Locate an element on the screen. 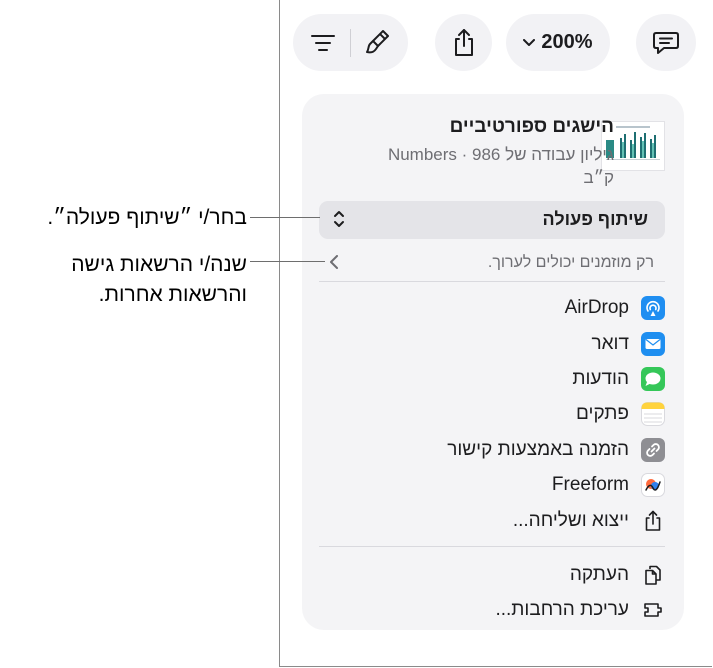 The height and width of the screenshot is (668, 713). up-down-chevron-icon is located at coordinates (339, 221).